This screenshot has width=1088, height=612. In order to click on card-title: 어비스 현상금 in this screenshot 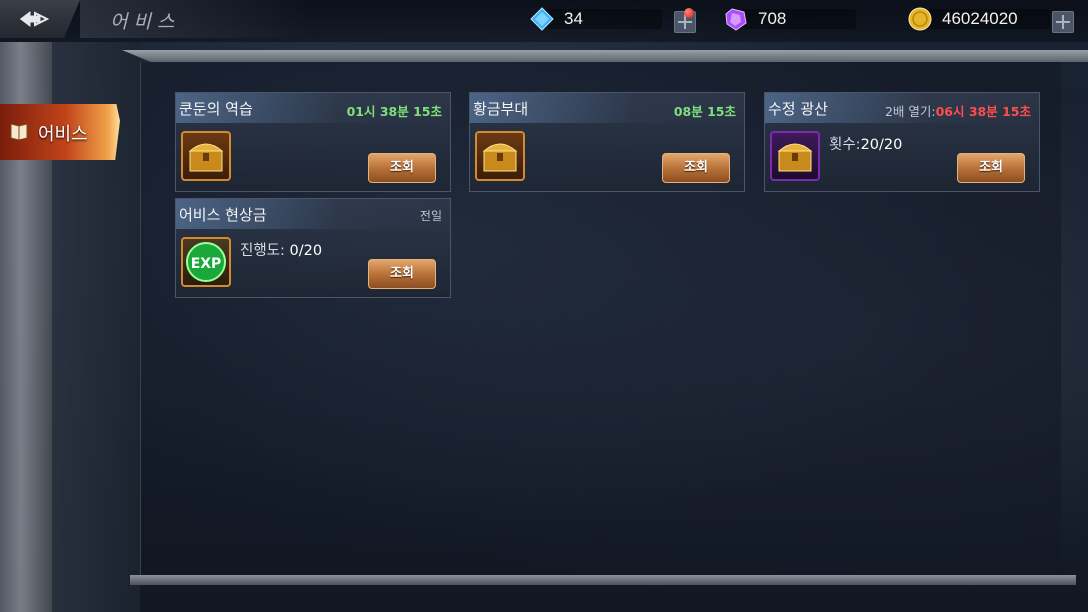, I will do `click(223, 215)`.